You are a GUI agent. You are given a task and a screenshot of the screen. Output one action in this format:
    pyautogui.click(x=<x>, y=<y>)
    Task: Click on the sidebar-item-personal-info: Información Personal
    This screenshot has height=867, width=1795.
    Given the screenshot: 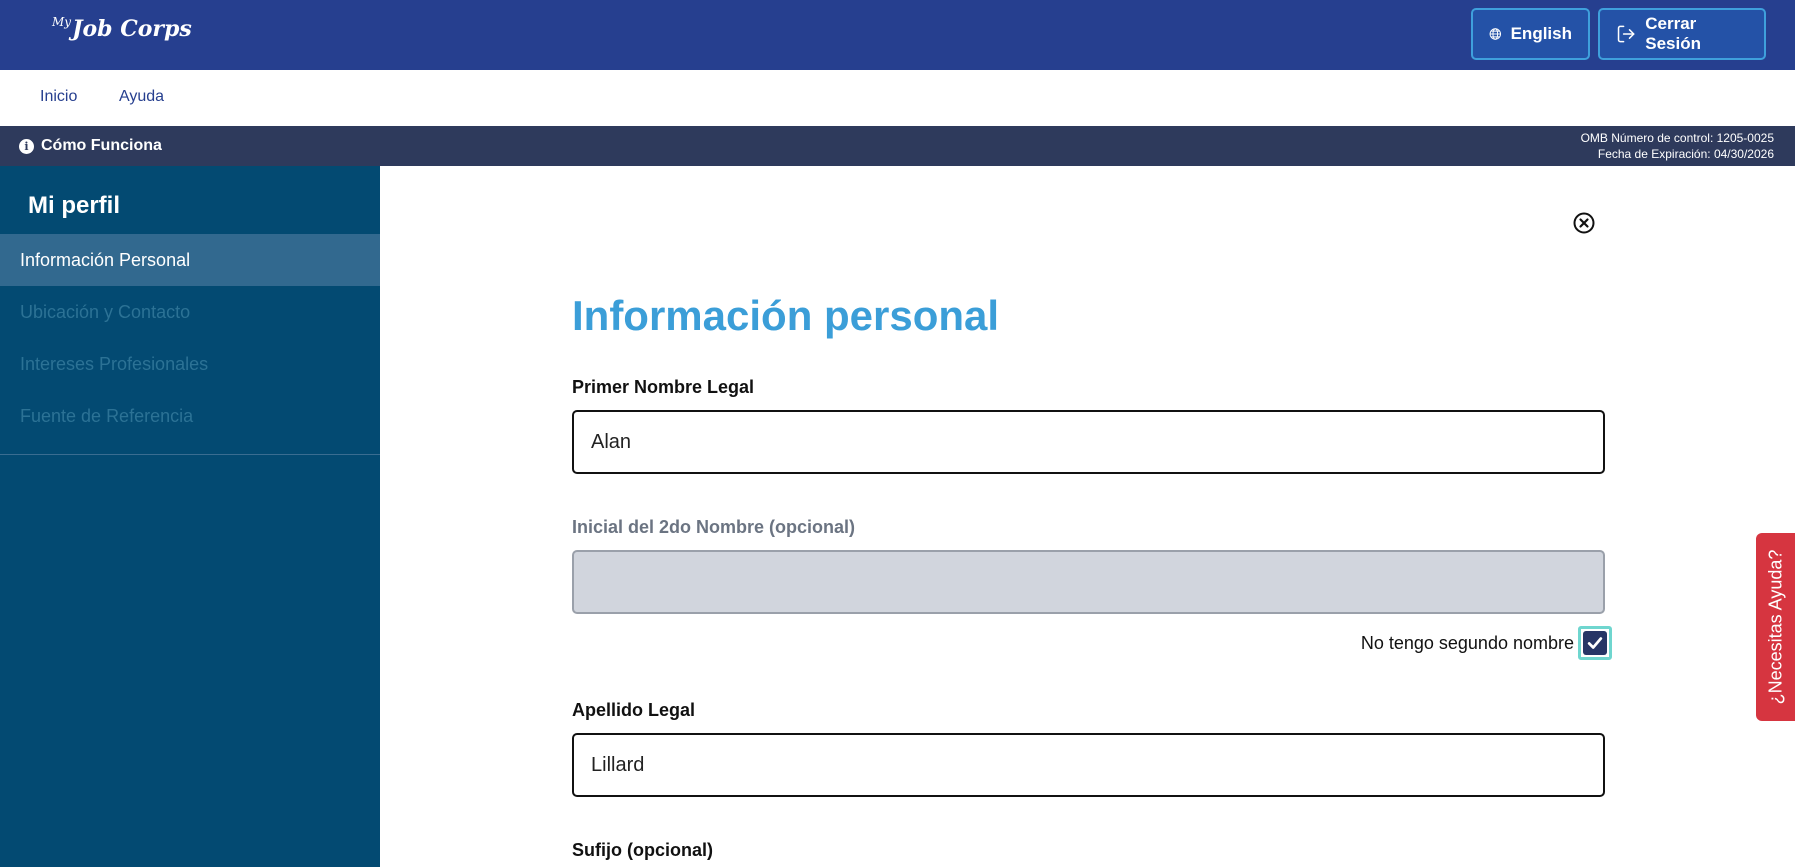 What is the action you would take?
    pyautogui.click(x=190, y=260)
    